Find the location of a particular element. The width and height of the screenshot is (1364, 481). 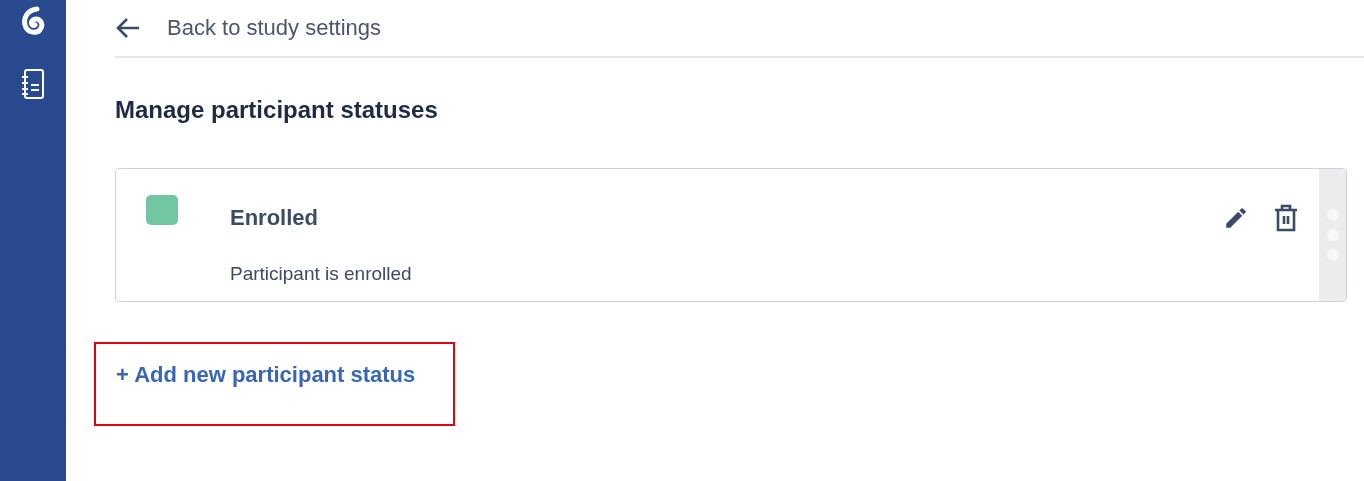

status-name: Enrolled is located at coordinates (274, 218).